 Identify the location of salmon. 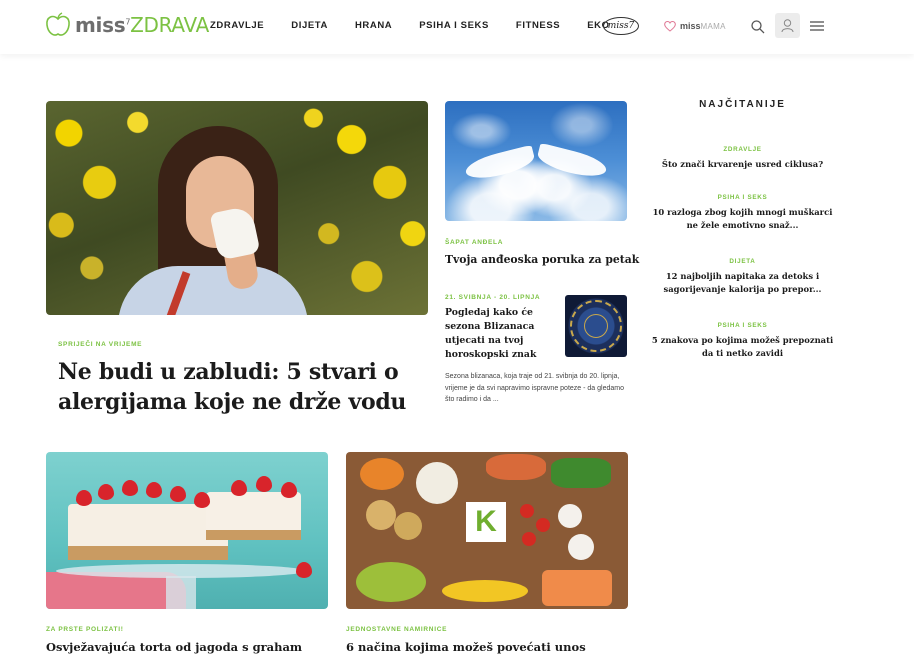
(516, 467).